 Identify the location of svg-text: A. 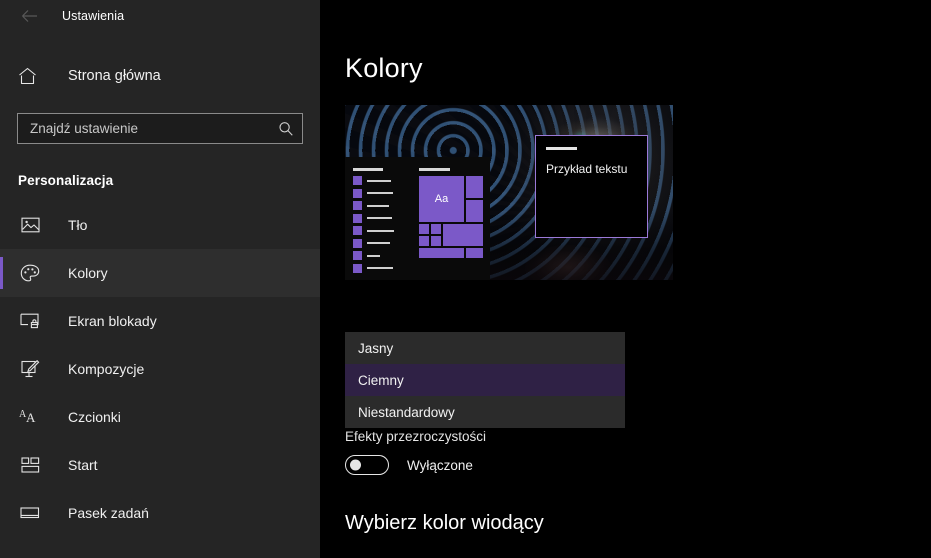
(31, 417).